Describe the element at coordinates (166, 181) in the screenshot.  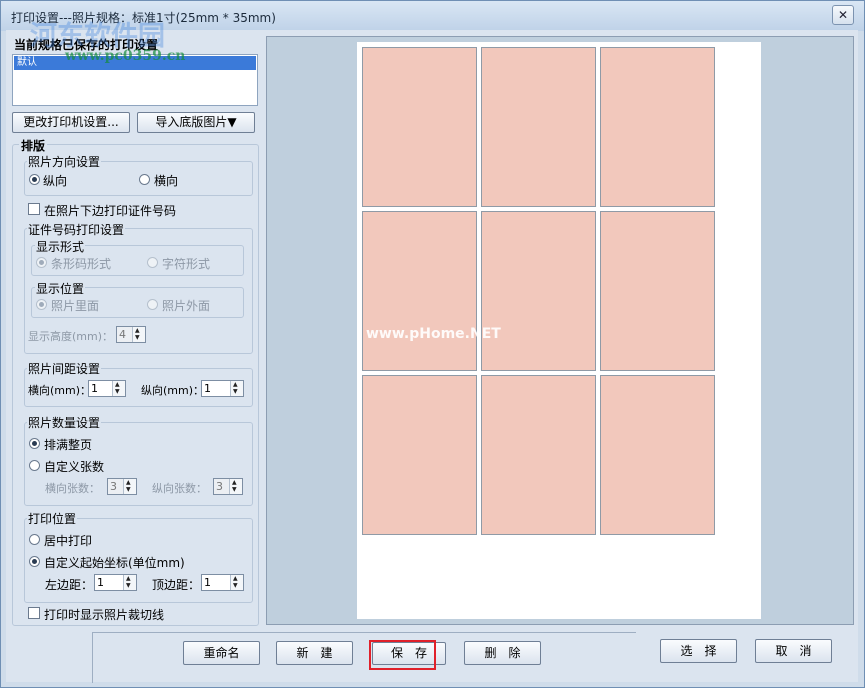
I see `landscape-label: 横向` at that location.